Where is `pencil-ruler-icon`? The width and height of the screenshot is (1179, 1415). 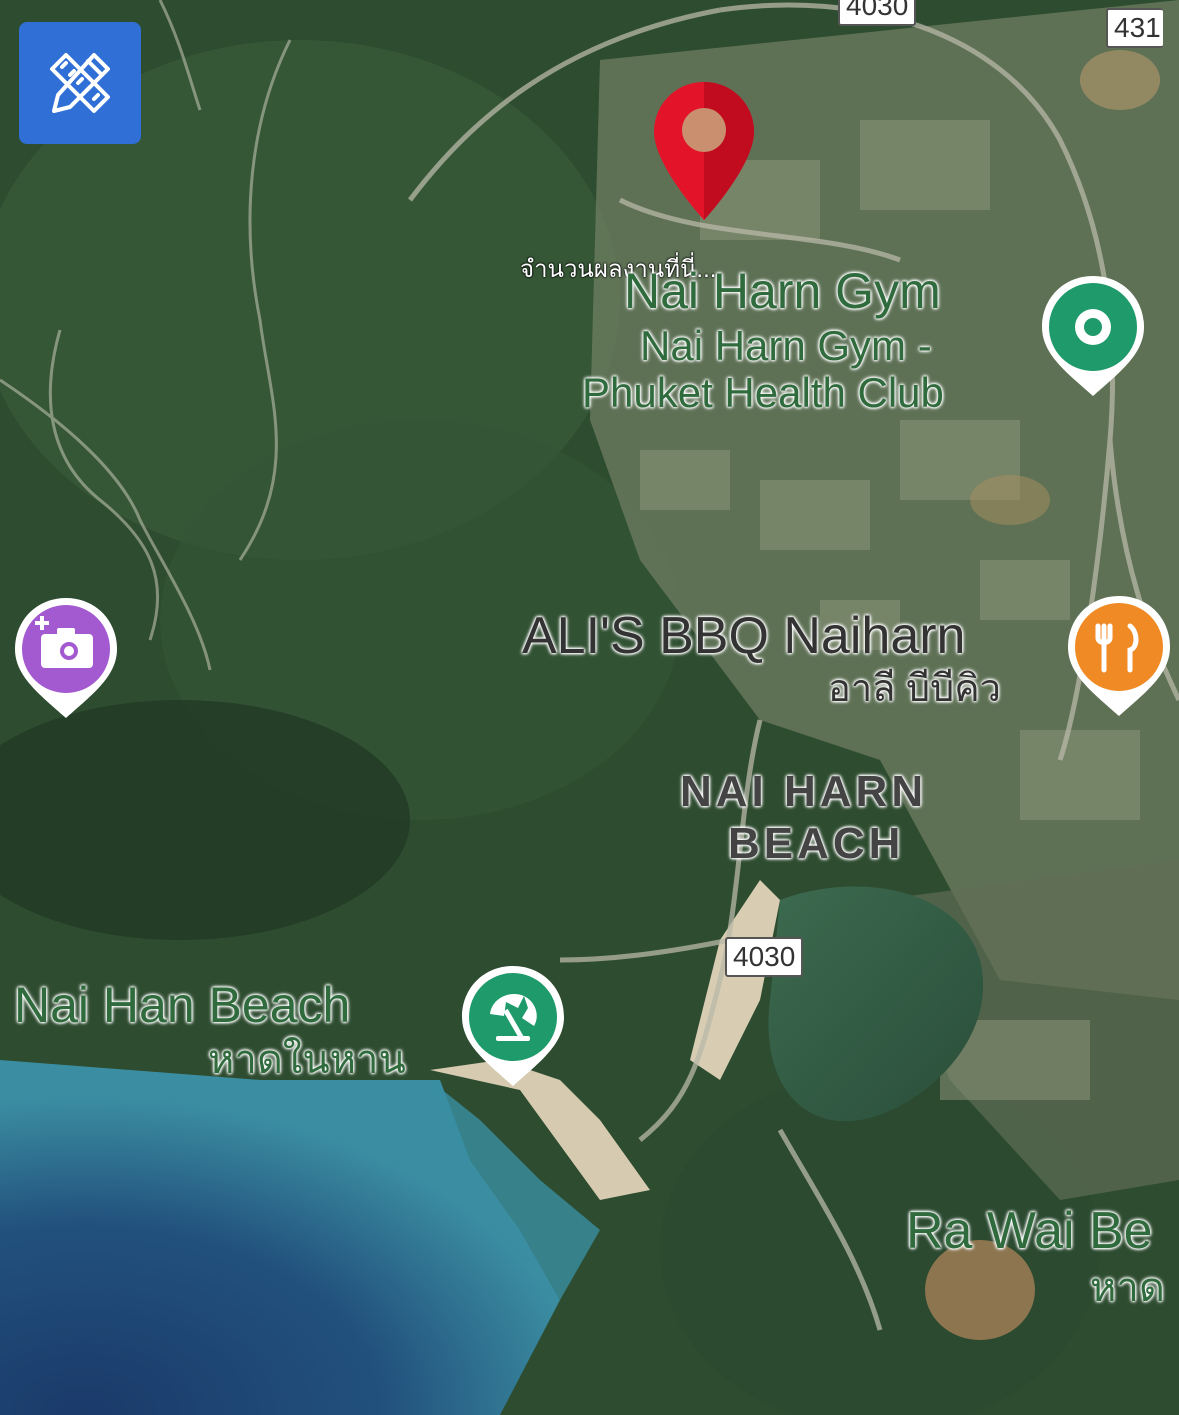
pencil-ruler-icon is located at coordinates (80, 83).